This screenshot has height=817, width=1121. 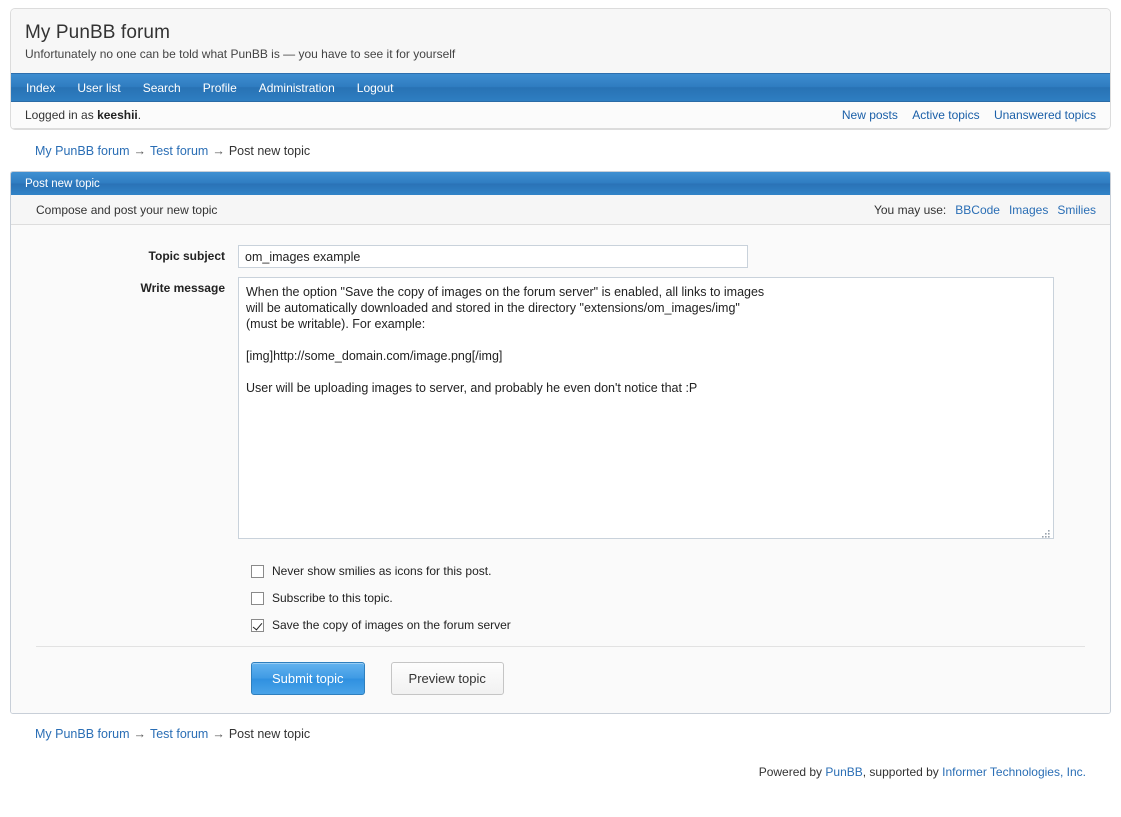 I want to click on breadcrumb: My PunBB forum → Test forum → Post new topic, so click(x=560, y=150).